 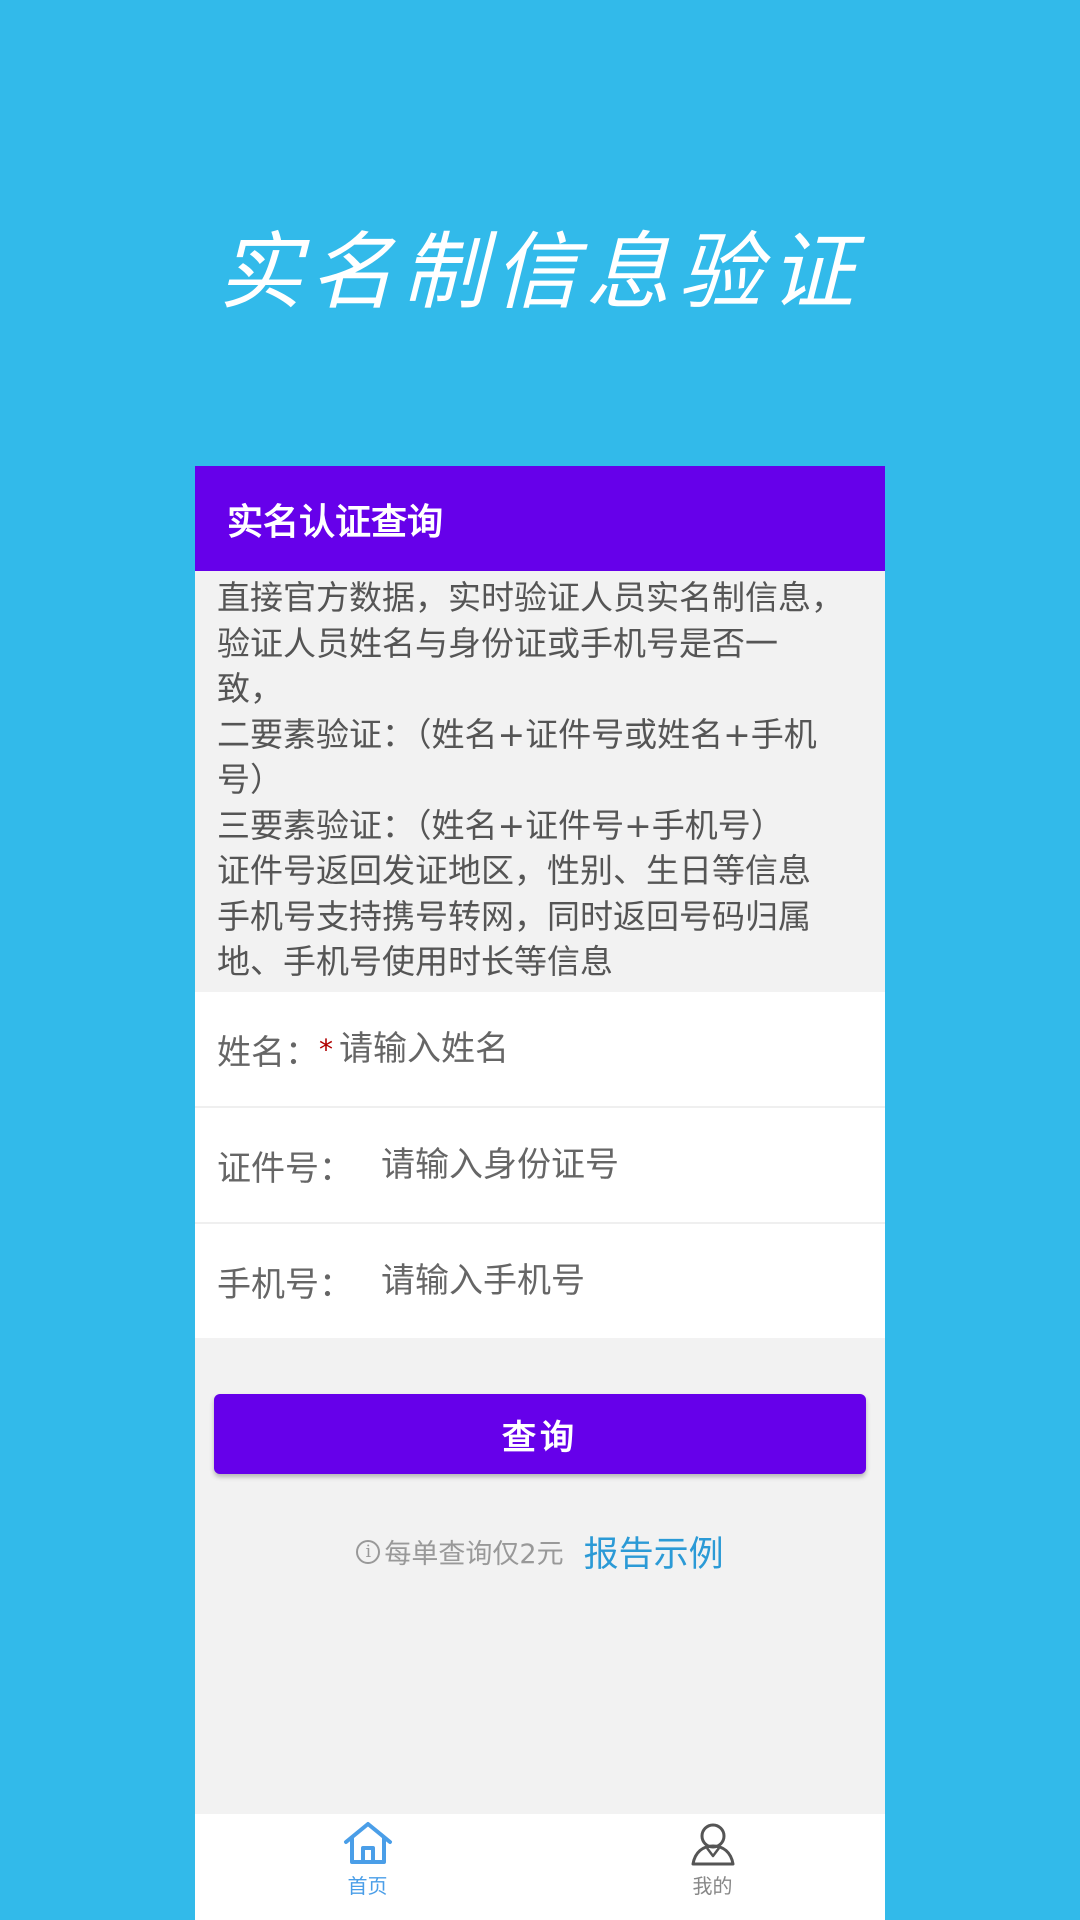 I want to click on user-icon, so click(x=713, y=1843).